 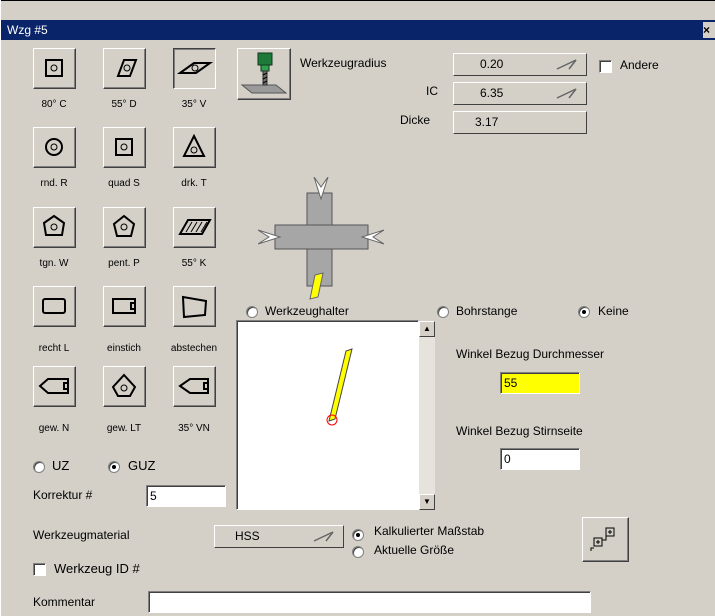 What do you see at coordinates (97, 568) in the screenshot?
I see `tool-id-label: Werkzeug ID #` at bounding box center [97, 568].